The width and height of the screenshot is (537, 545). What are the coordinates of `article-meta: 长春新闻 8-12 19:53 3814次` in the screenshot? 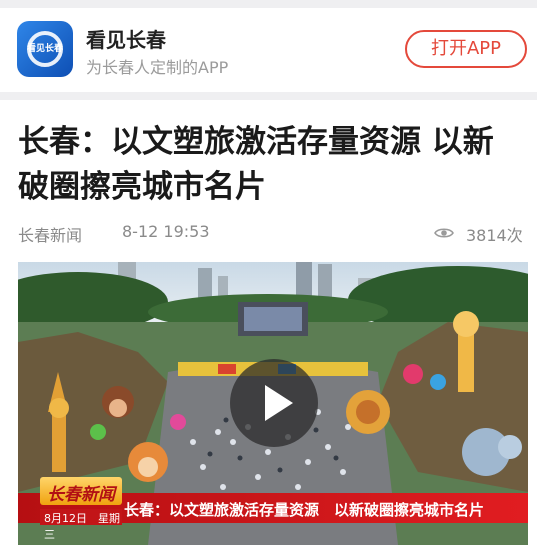 It's located at (270, 234).